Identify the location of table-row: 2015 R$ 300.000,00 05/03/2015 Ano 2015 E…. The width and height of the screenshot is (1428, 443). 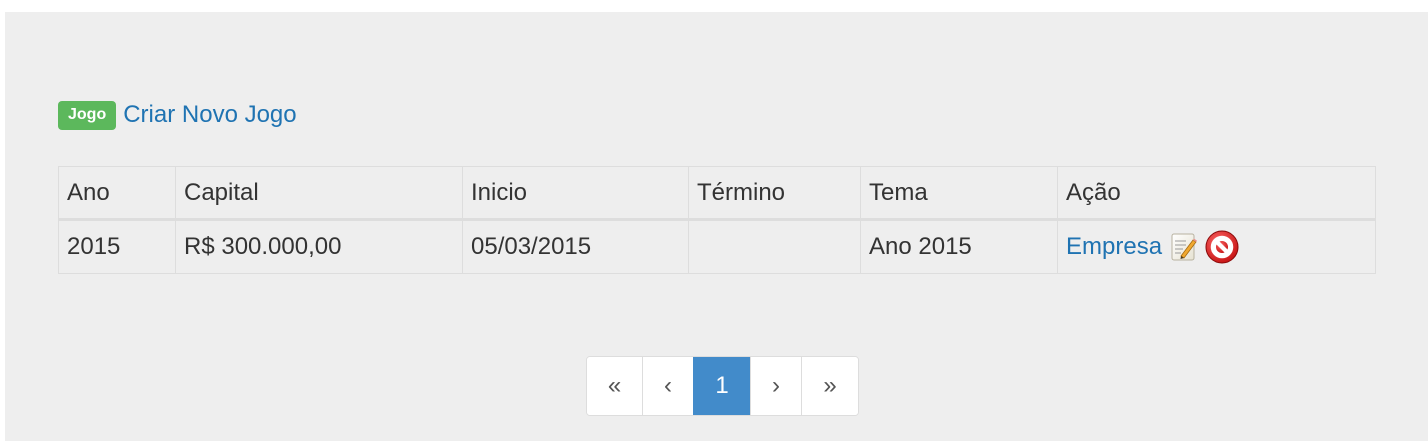
(717, 246).